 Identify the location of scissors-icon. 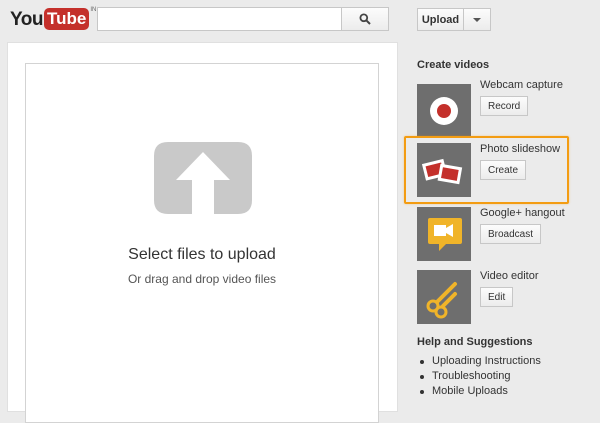
(441, 300).